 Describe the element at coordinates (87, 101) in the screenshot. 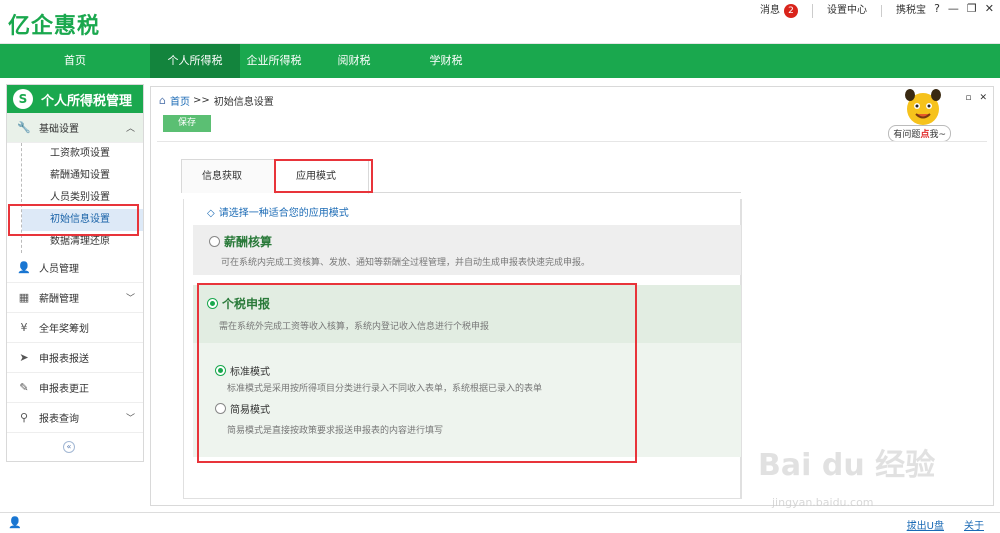

I see `sidebar-title: 个人所得税管理` at that location.